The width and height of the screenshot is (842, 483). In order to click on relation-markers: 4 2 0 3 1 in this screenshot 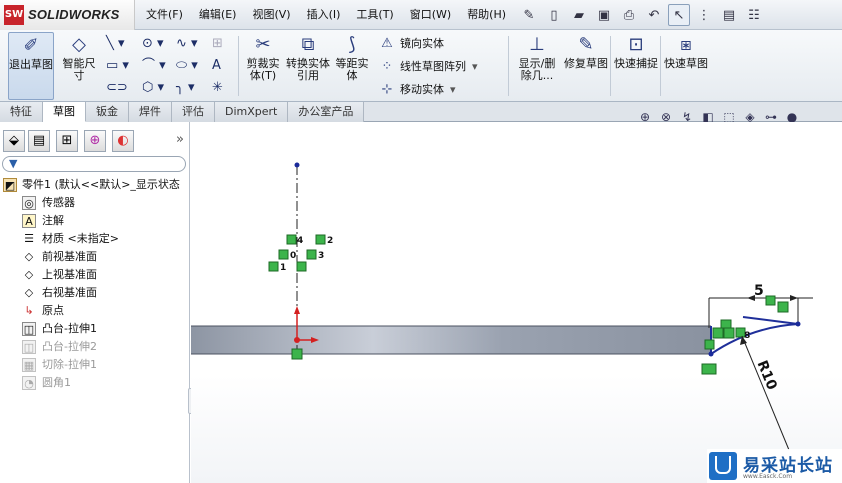, I will do `click(300, 253)`.